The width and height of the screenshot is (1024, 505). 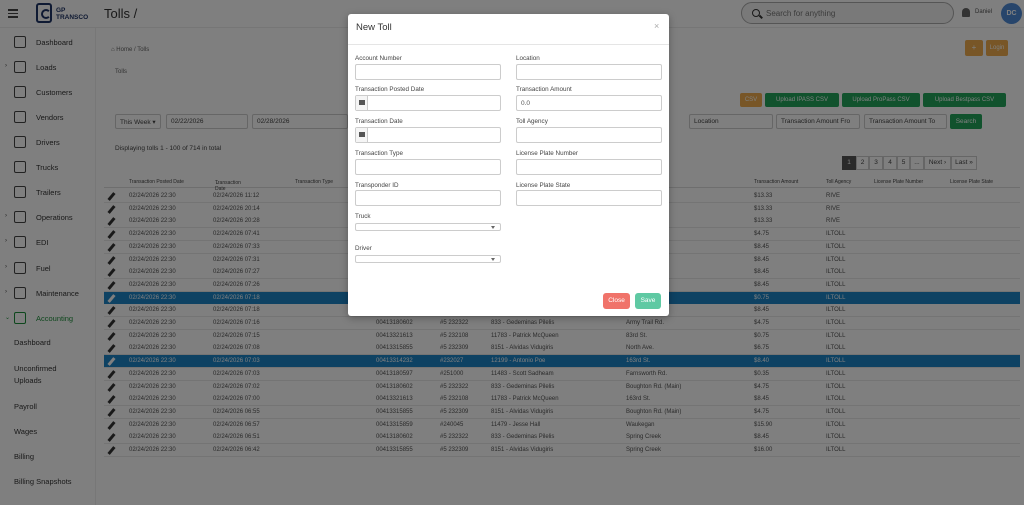 I want to click on driver-label: Driver, so click(x=363, y=248).